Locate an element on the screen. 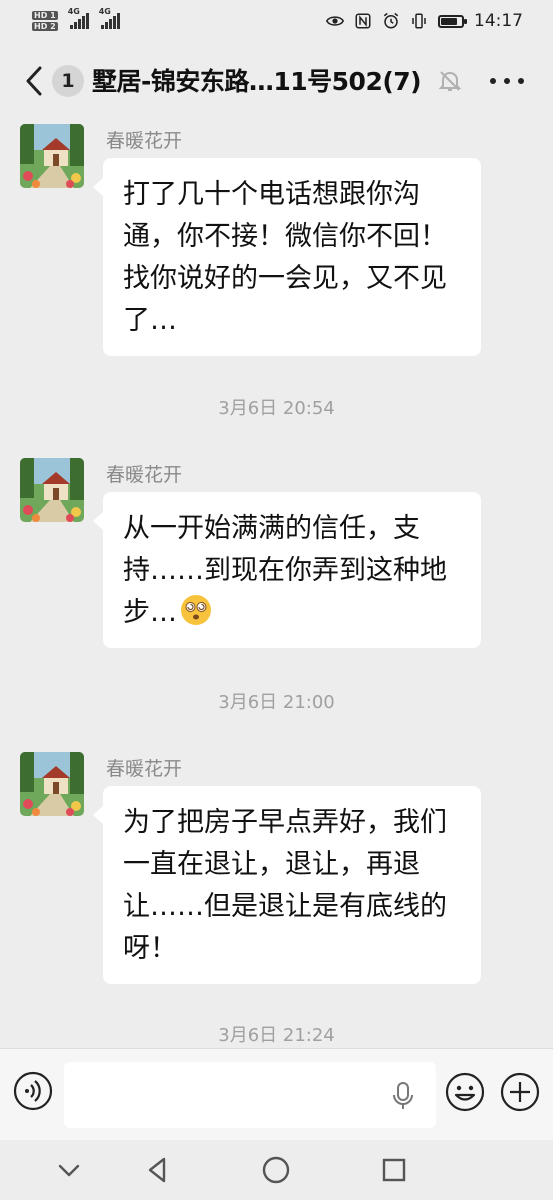 Image resolution: width=553 pixels, height=1200 pixels. battery-icon is located at coordinates (452, 21).